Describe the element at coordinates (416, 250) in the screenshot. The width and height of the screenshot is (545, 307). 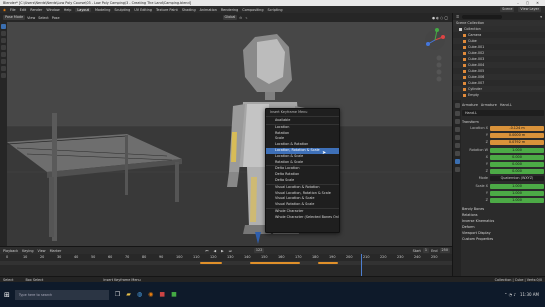
I see `start-label: Start` at that location.